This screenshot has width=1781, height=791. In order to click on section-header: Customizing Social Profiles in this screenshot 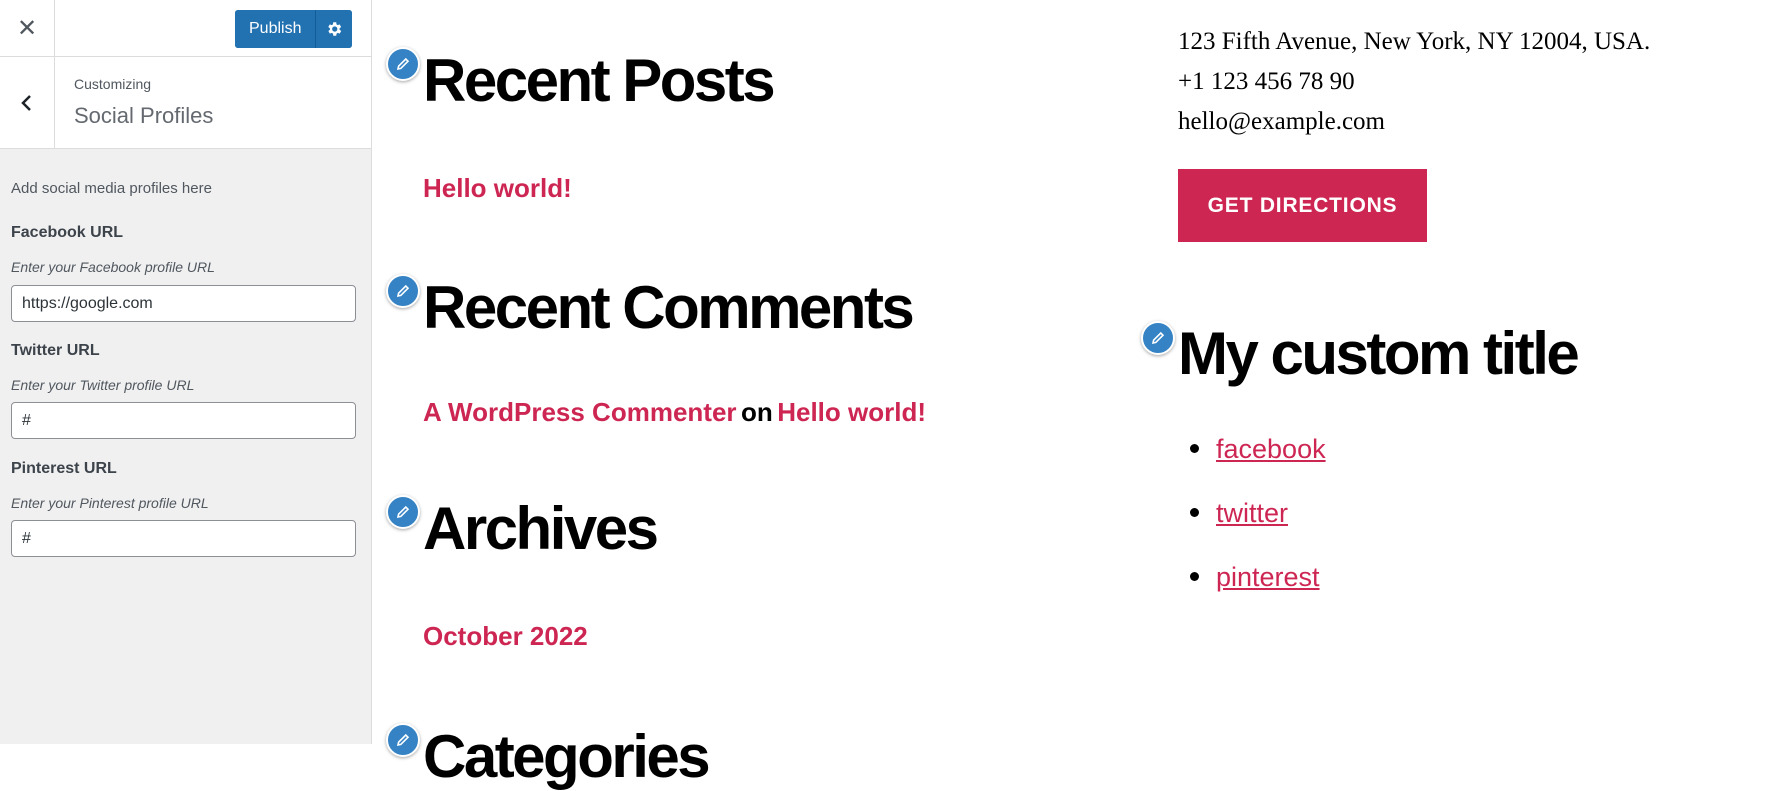, I will do `click(185, 103)`.